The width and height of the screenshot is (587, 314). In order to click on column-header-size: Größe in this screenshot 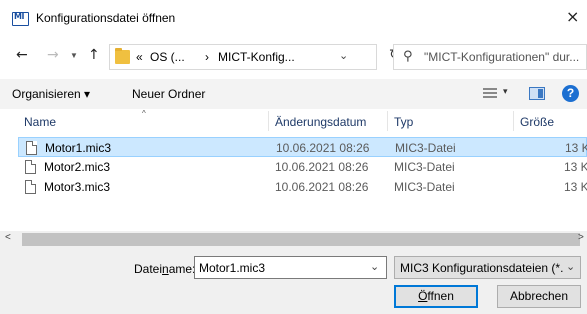, I will do `click(537, 122)`.